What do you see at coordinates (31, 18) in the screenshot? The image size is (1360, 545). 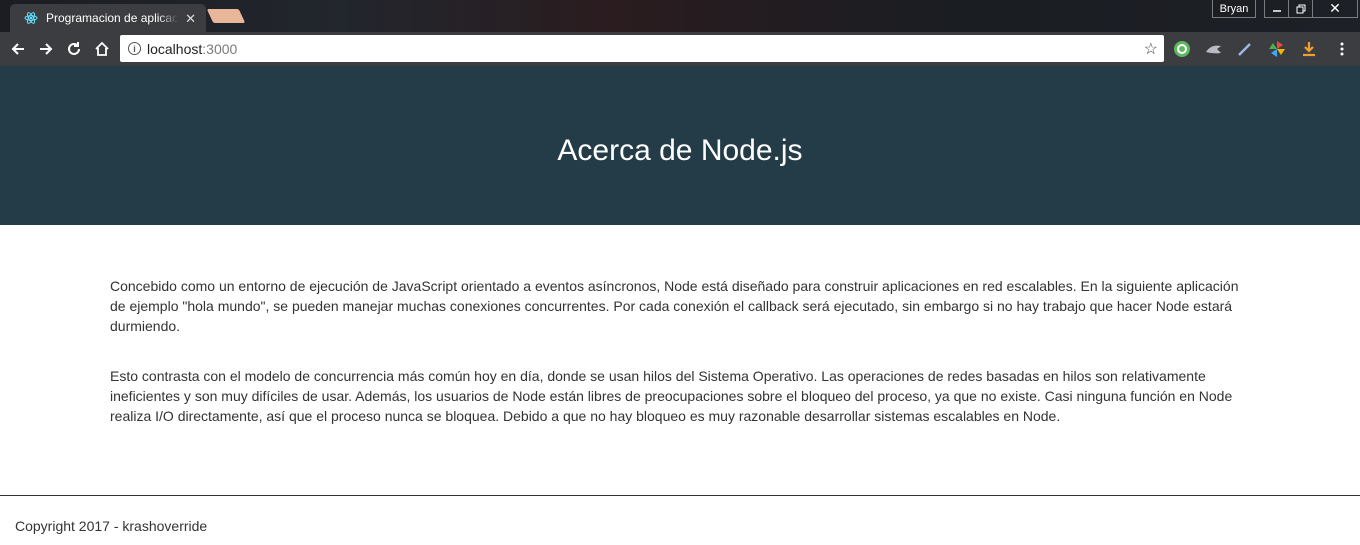 I see `react-atom-icon` at bounding box center [31, 18].